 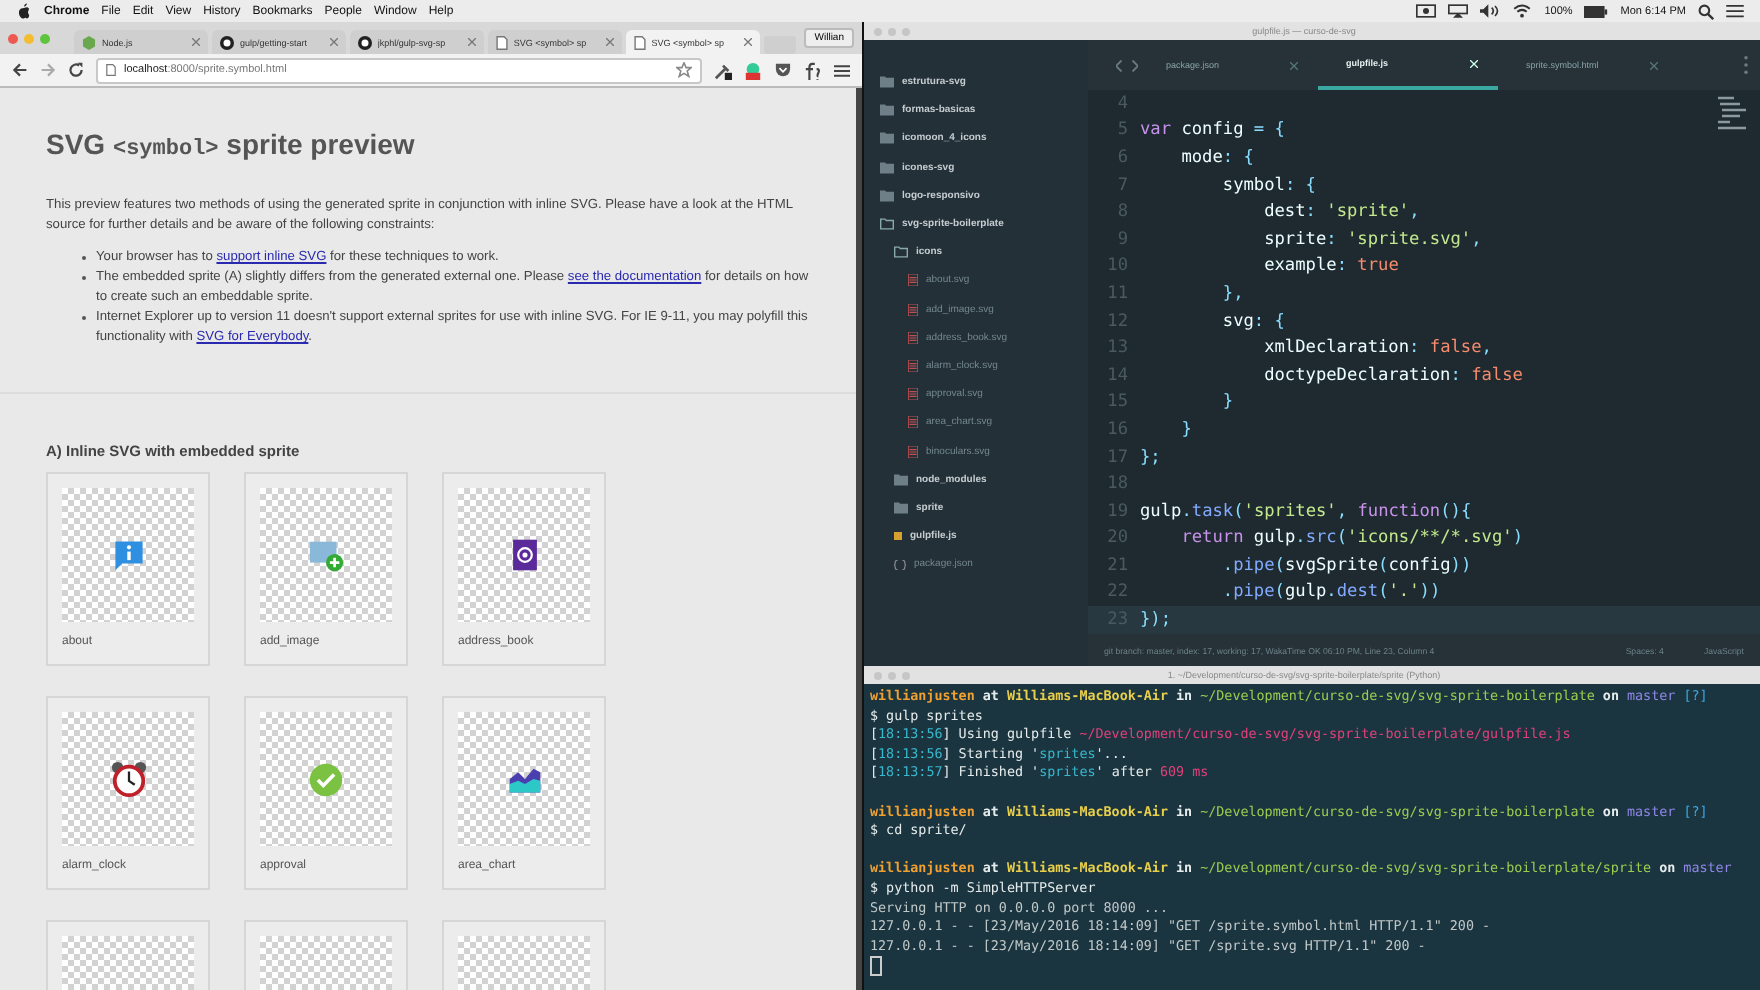 What do you see at coordinates (326, 555) in the screenshot?
I see `image-plus-icon` at bounding box center [326, 555].